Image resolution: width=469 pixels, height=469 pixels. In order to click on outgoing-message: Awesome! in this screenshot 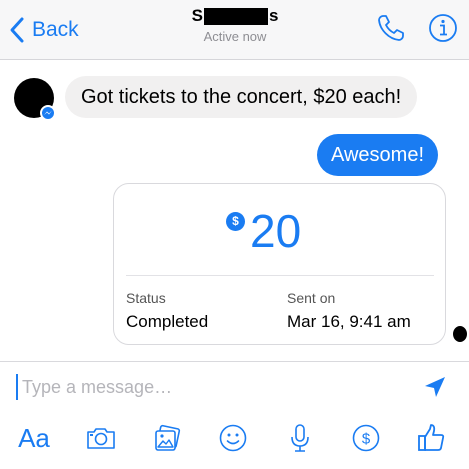, I will do `click(378, 155)`.